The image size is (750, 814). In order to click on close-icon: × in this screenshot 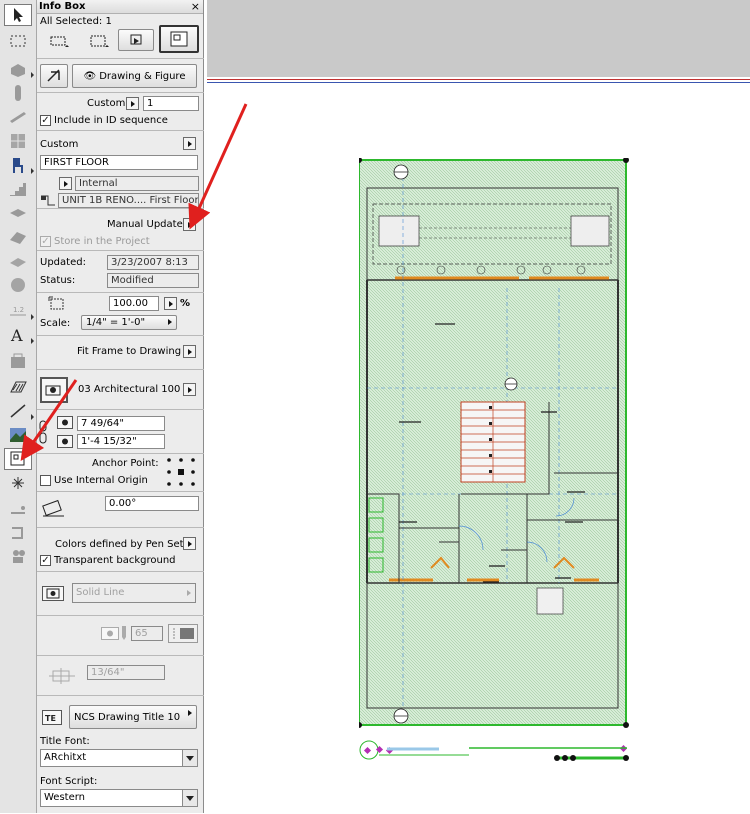, I will do `click(195, 7)`.